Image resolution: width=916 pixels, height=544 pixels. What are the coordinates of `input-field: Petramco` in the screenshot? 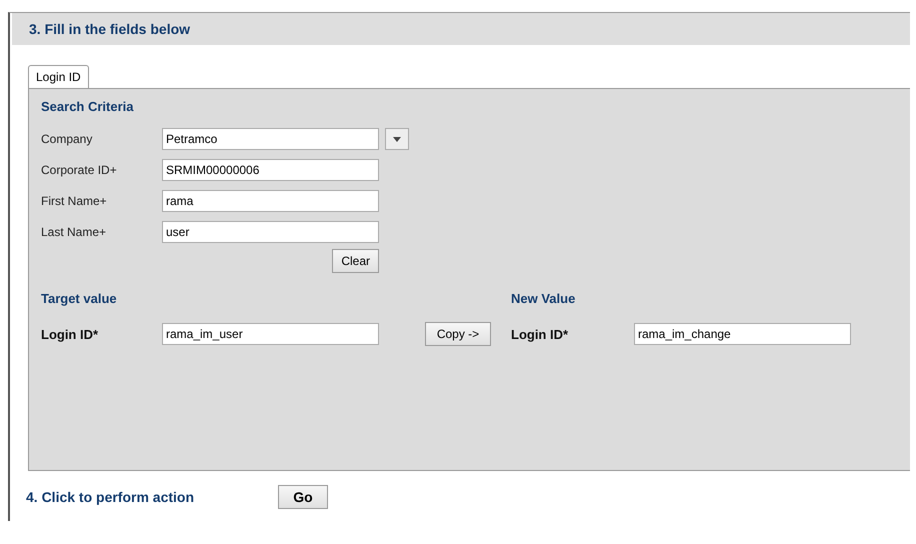 It's located at (270, 139).